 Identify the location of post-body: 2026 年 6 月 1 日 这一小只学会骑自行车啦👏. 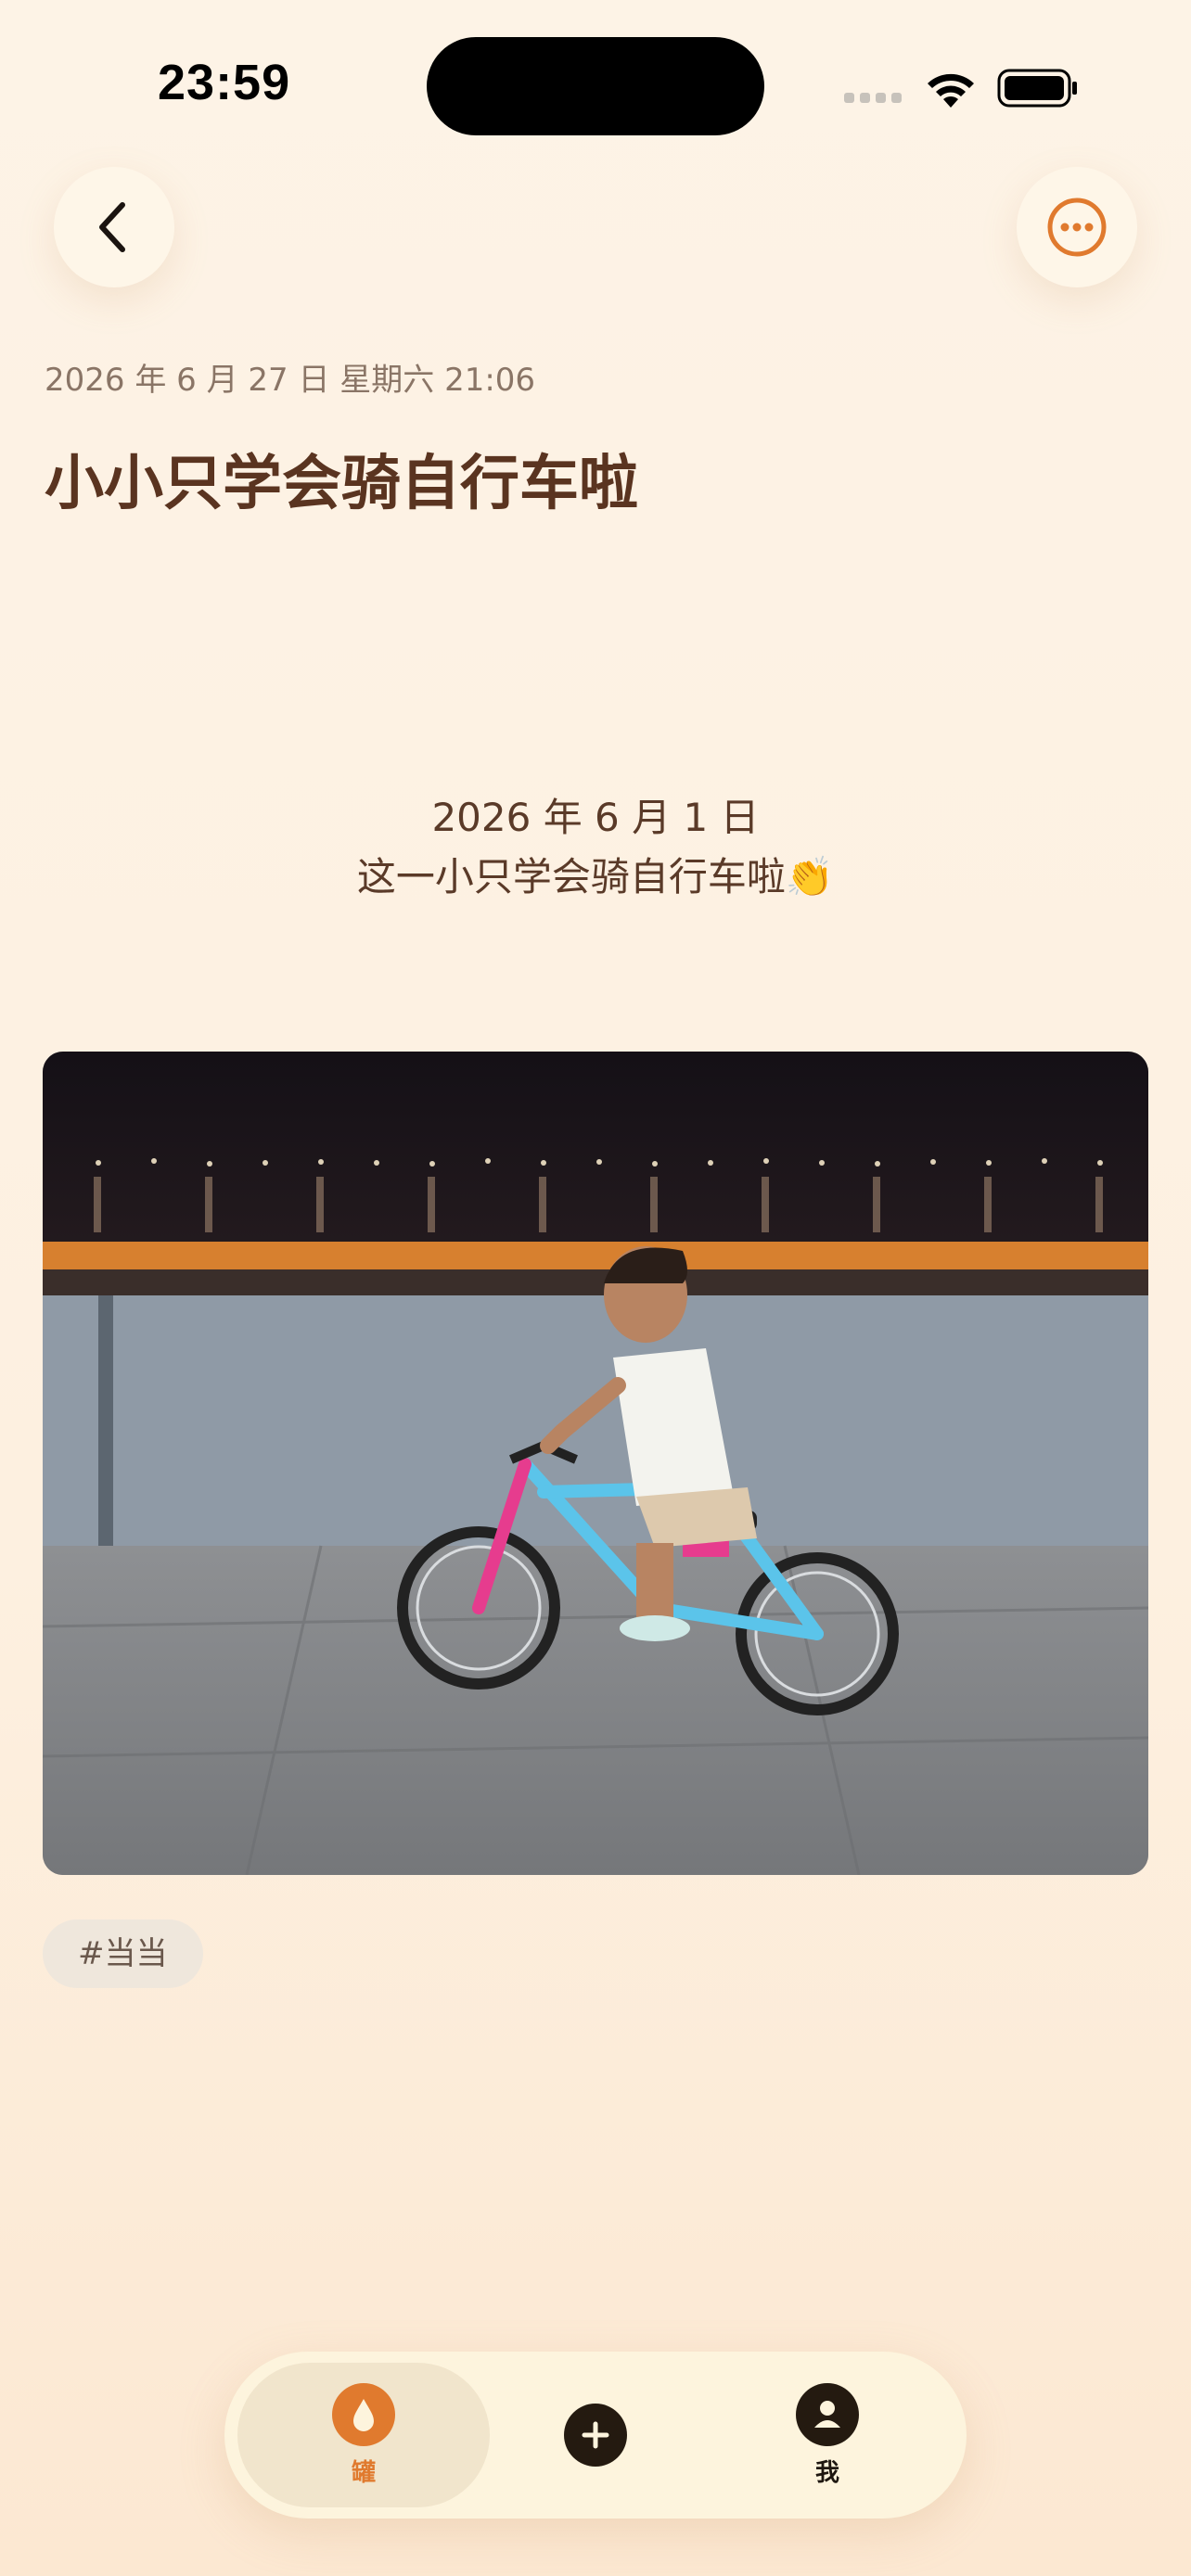
(595, 847).